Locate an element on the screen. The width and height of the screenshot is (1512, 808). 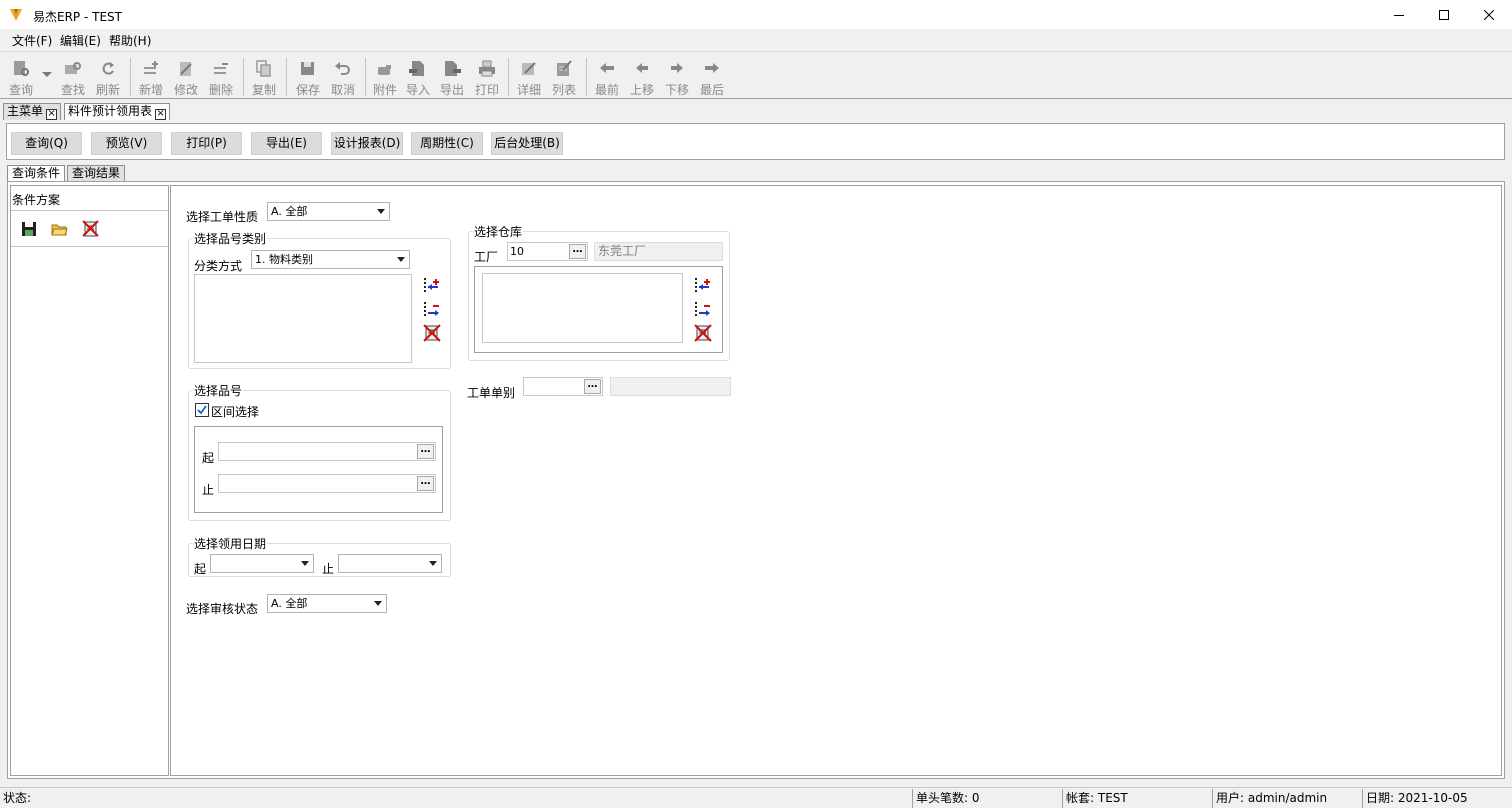
toolbar-list-button: 列表 is located at coordinates (564, 78).